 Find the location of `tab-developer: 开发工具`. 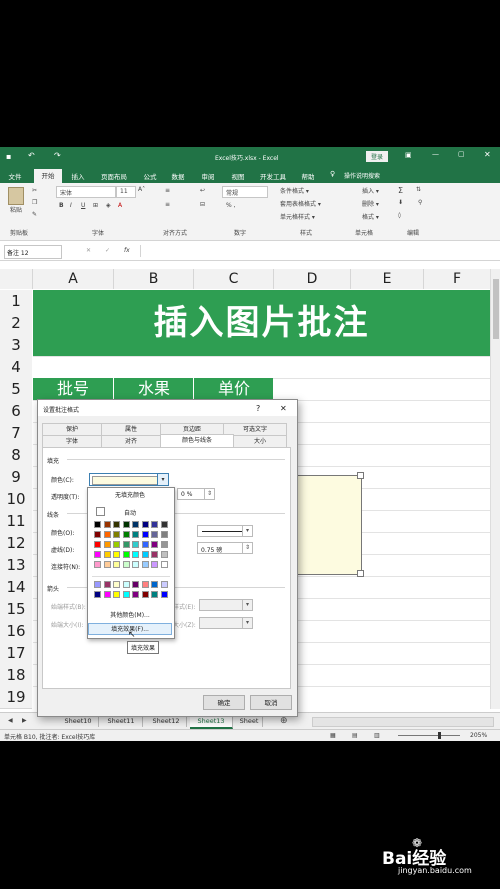

tab-developer: 开发工具 is located at coordinates (273, 177).